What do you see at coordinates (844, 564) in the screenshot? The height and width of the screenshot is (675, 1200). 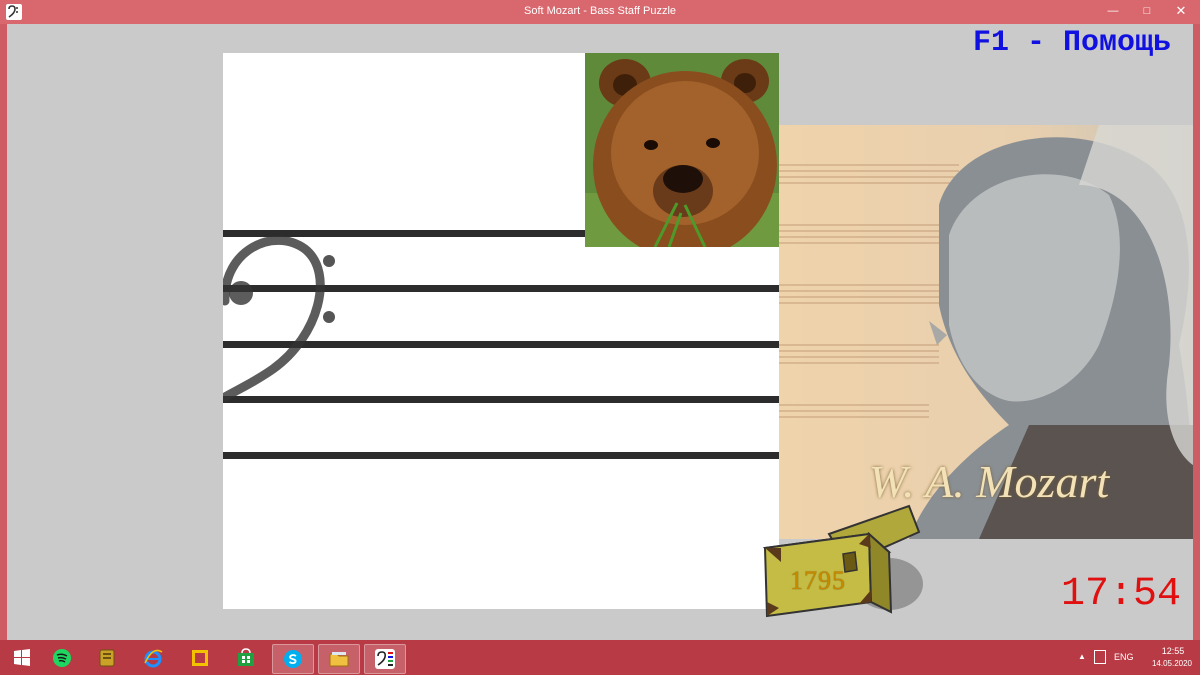 I see `treasure-chest: 1795` at bounding box center [844, 564].